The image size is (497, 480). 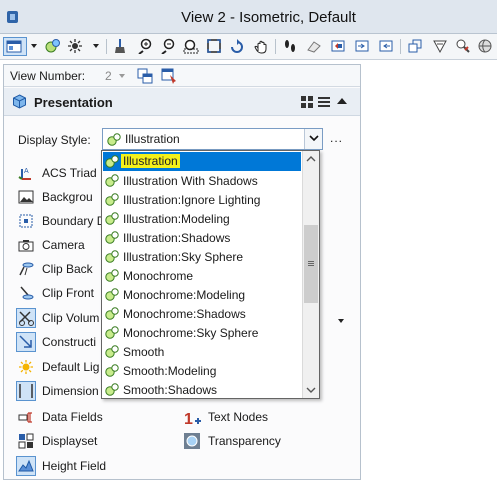 What do you see at coordinates (342, 101) in the screenshot?
I see `collapse-icon` at bounding box center [342, 101].